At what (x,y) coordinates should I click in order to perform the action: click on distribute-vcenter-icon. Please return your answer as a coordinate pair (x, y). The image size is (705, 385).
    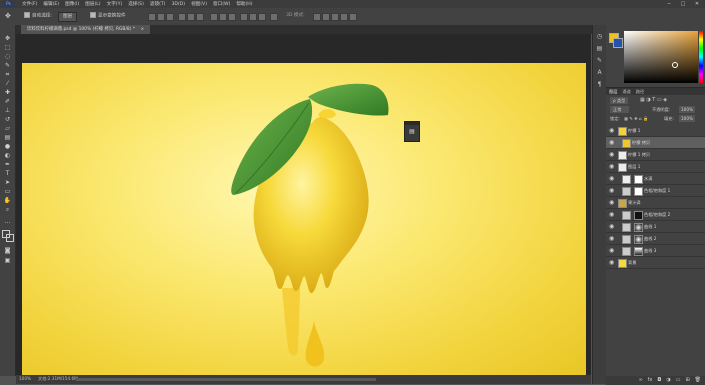
    Looking at the image, I should click on (223, 17).